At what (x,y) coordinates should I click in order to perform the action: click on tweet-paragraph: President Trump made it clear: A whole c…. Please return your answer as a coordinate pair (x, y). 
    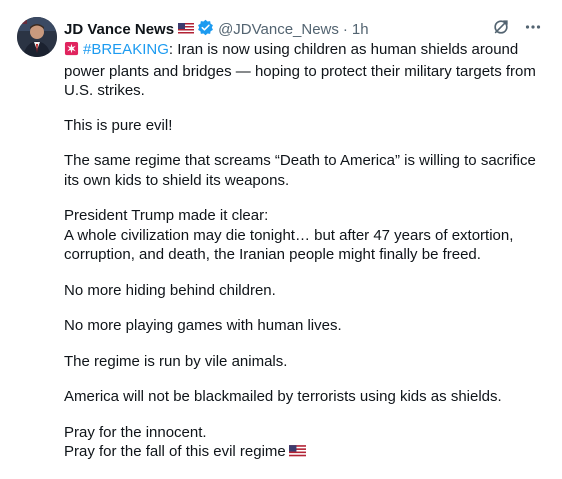
    Looking at the image, I should click on (303, 235).